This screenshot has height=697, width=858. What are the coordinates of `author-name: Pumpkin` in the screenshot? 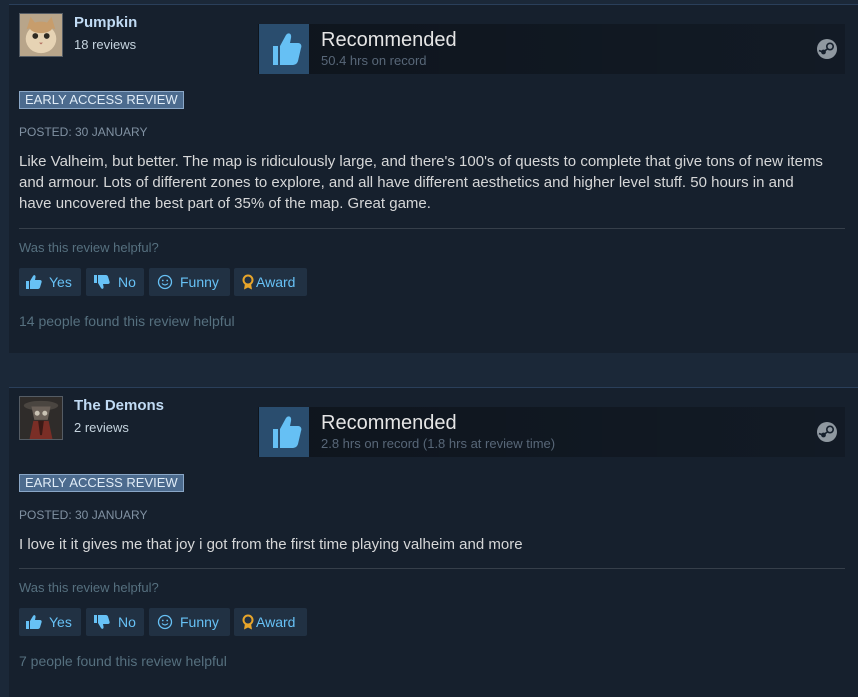 It's located at (105, 22).